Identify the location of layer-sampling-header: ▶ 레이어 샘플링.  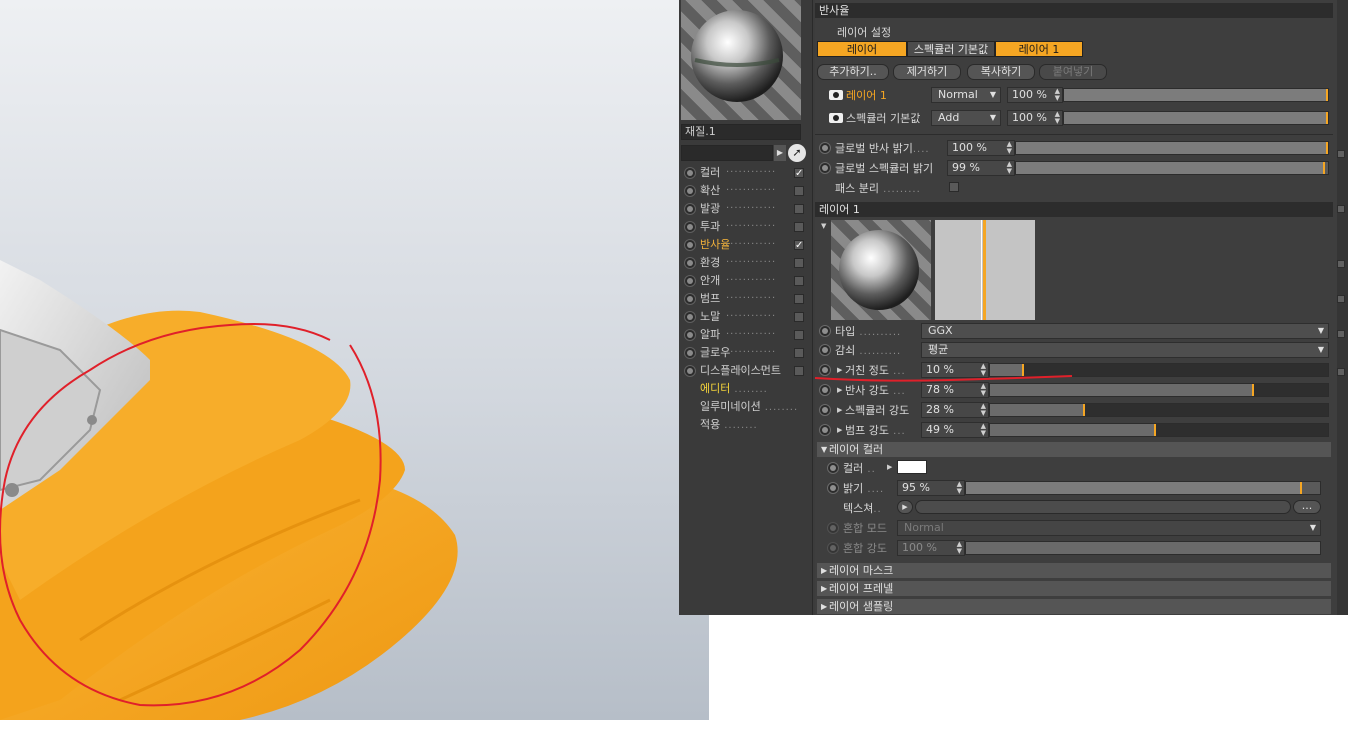
(1074, 606).